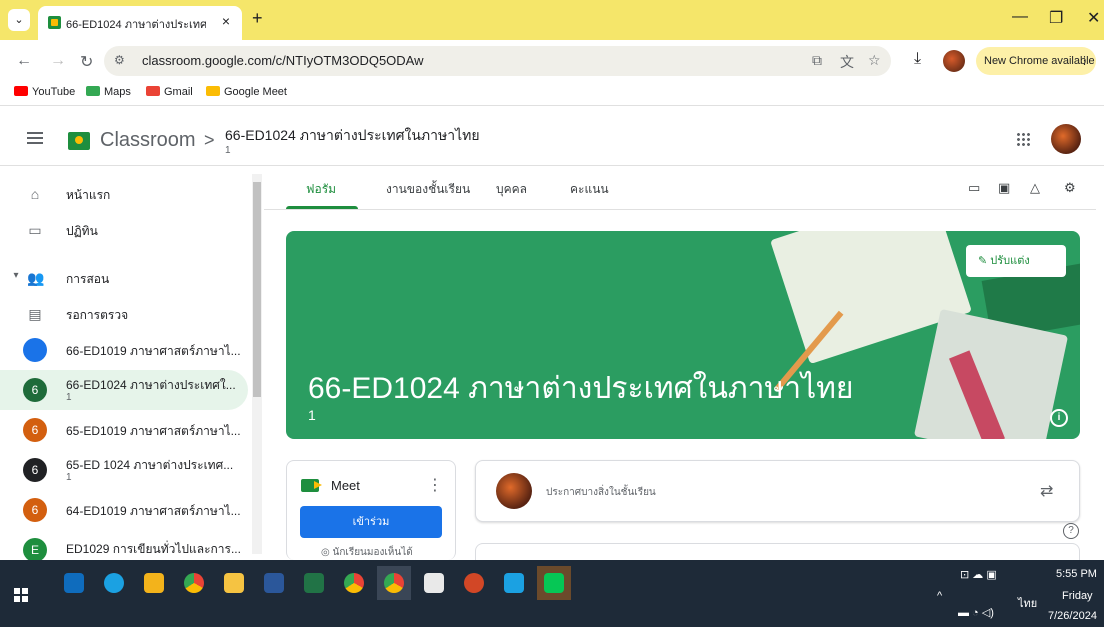 The image size is (1104, 627). I want to click on settings-gear-icon: ⚙, so click(1070, 188).